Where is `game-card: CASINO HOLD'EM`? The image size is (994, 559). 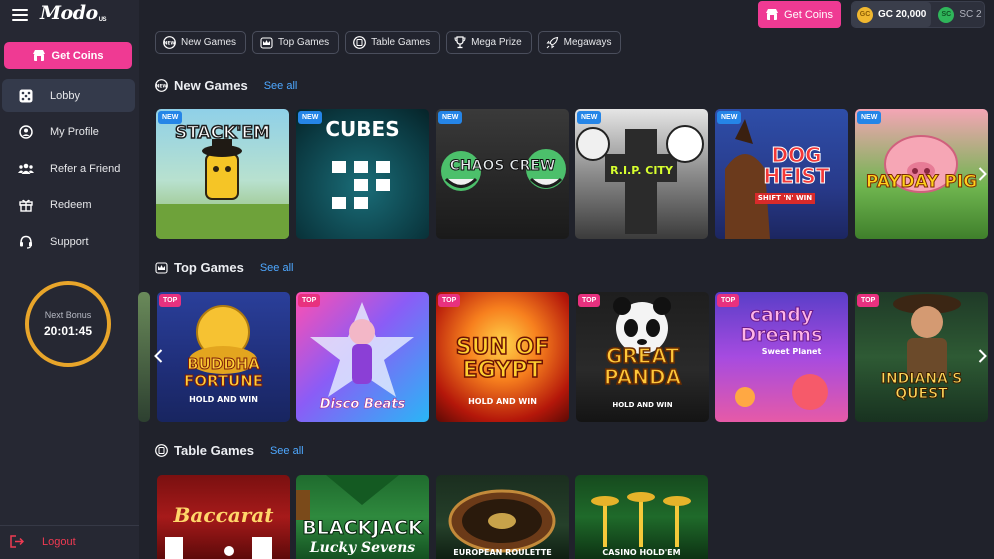 game-card: CASINO HOLD'EM is located at coordinates (641, 517).